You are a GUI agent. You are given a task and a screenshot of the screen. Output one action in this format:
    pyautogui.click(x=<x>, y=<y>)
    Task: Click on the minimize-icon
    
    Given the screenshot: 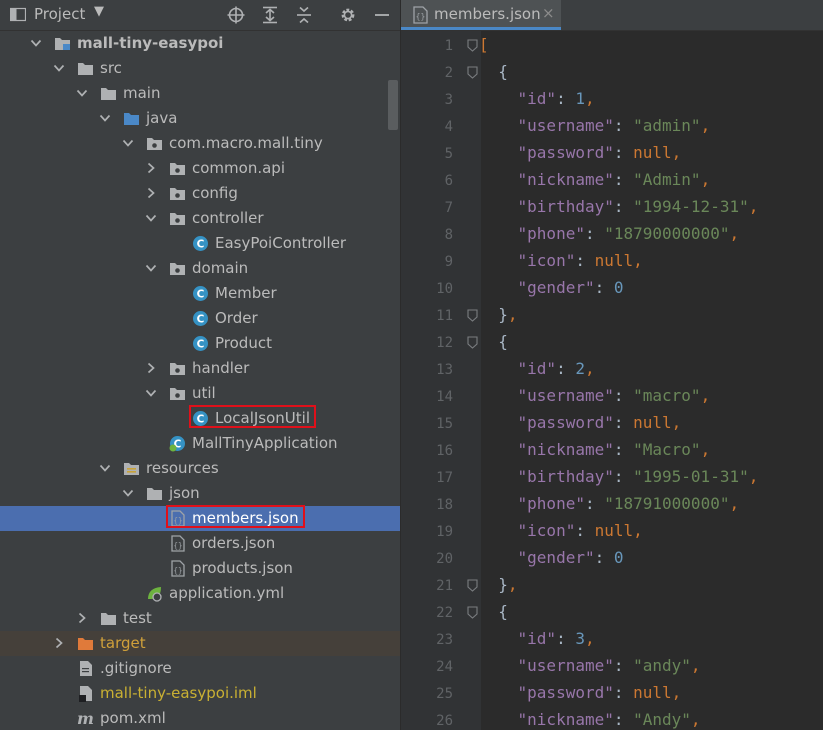 What is the action you would take?
    pyautogui.click(x=382, y=15)
    